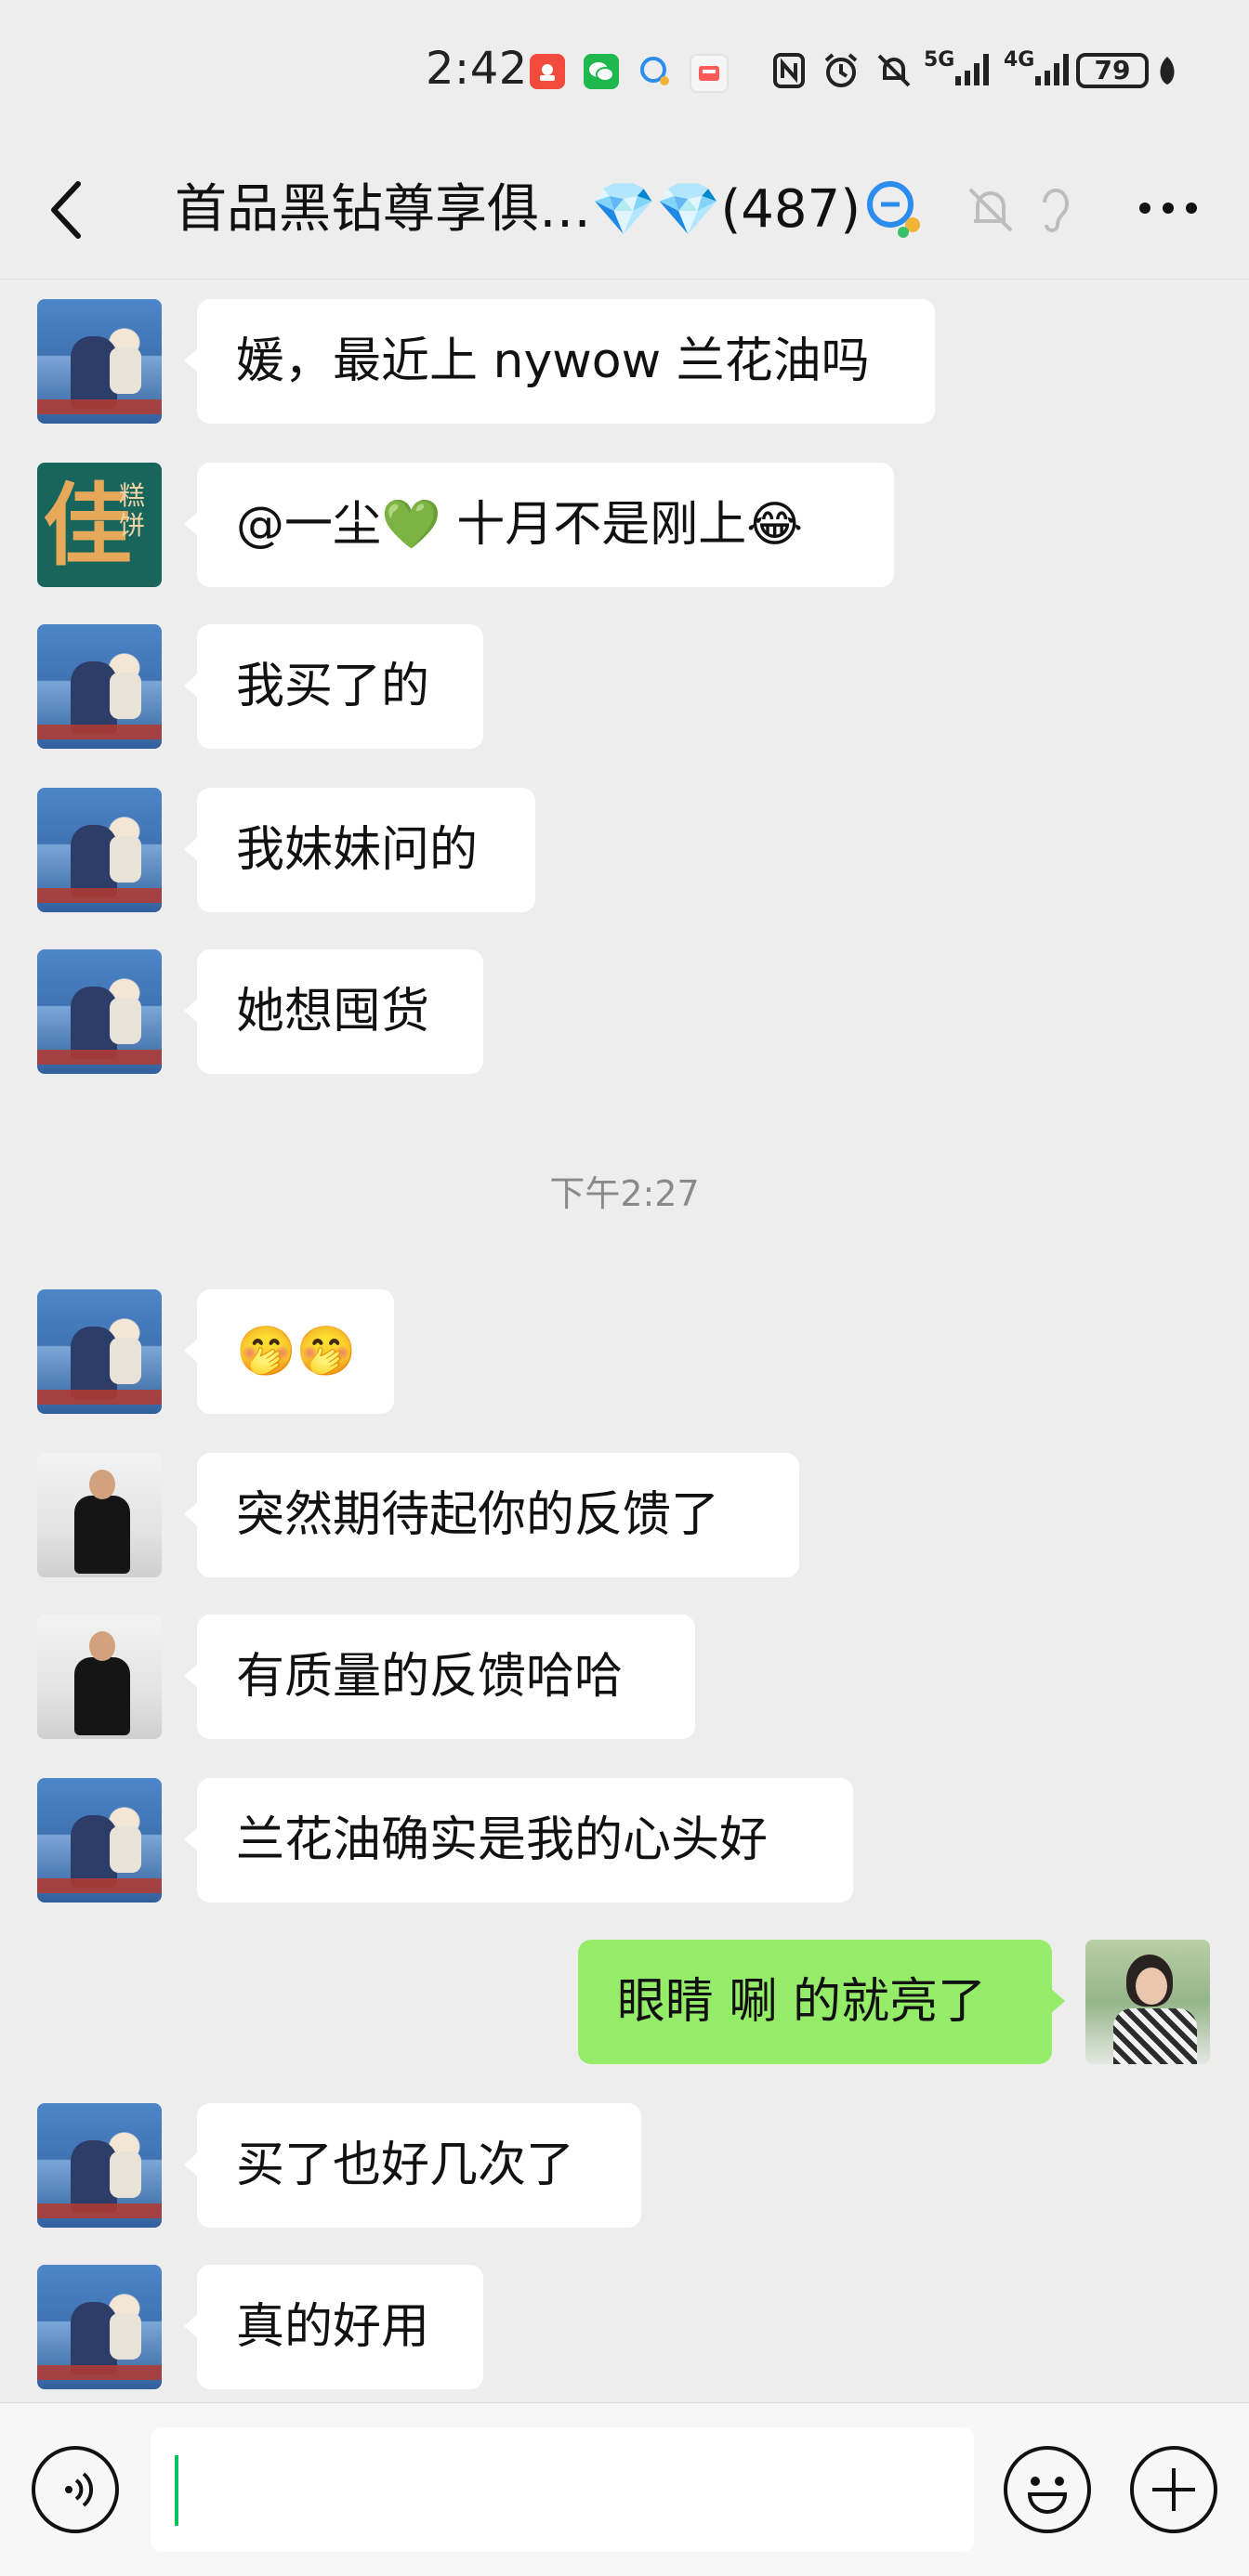 This screenshot has height=2576, width=1249. Describe the element at coordinates (66, 210) in the screenshot. I see `chevron-left-icon` at that location.